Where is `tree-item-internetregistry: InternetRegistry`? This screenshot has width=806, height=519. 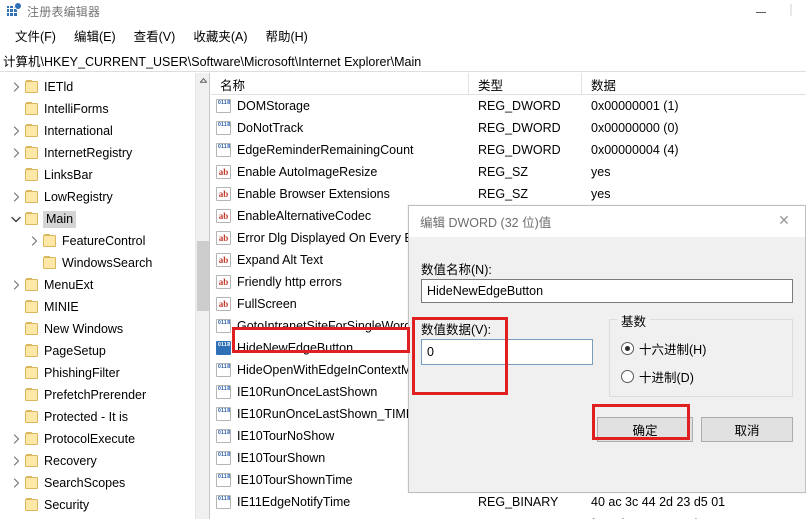
tree-item-internetregistry: InternetRegistry is located at coordinates (98, 153).